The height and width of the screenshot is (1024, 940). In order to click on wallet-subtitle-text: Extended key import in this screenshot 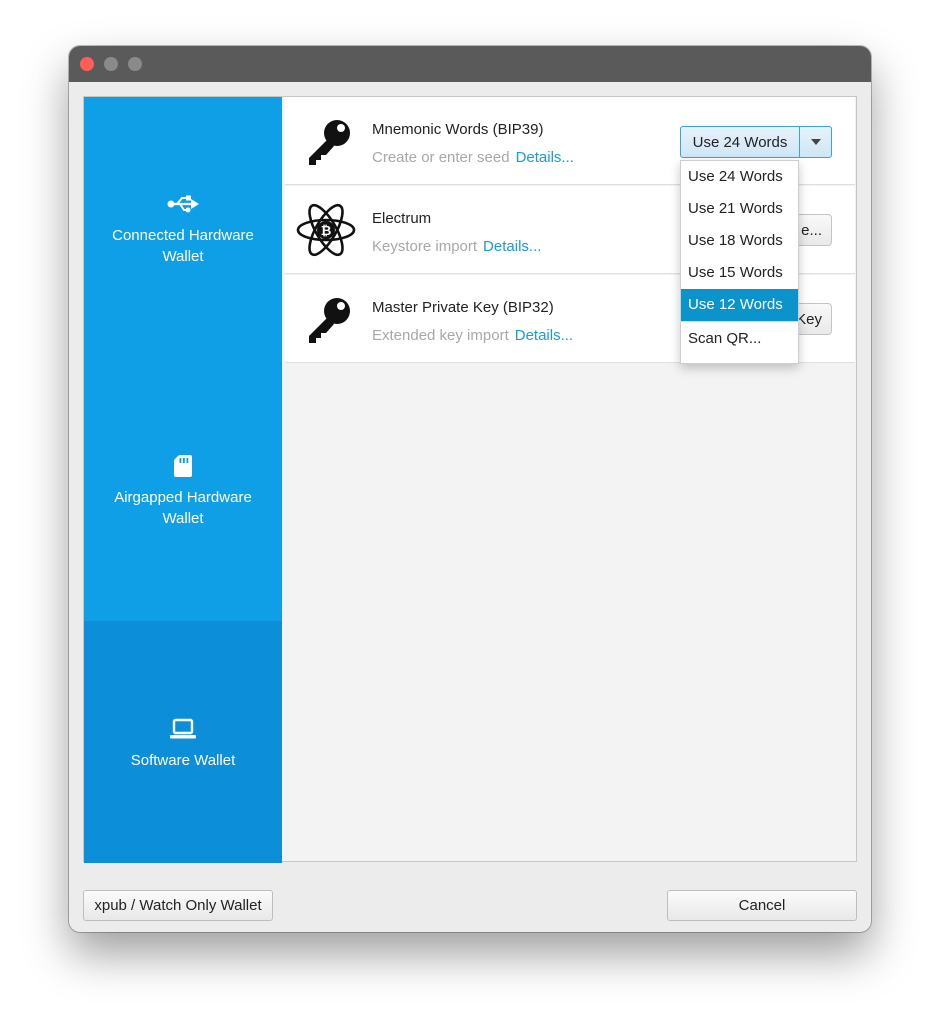, I will do `click(440, 335)`.